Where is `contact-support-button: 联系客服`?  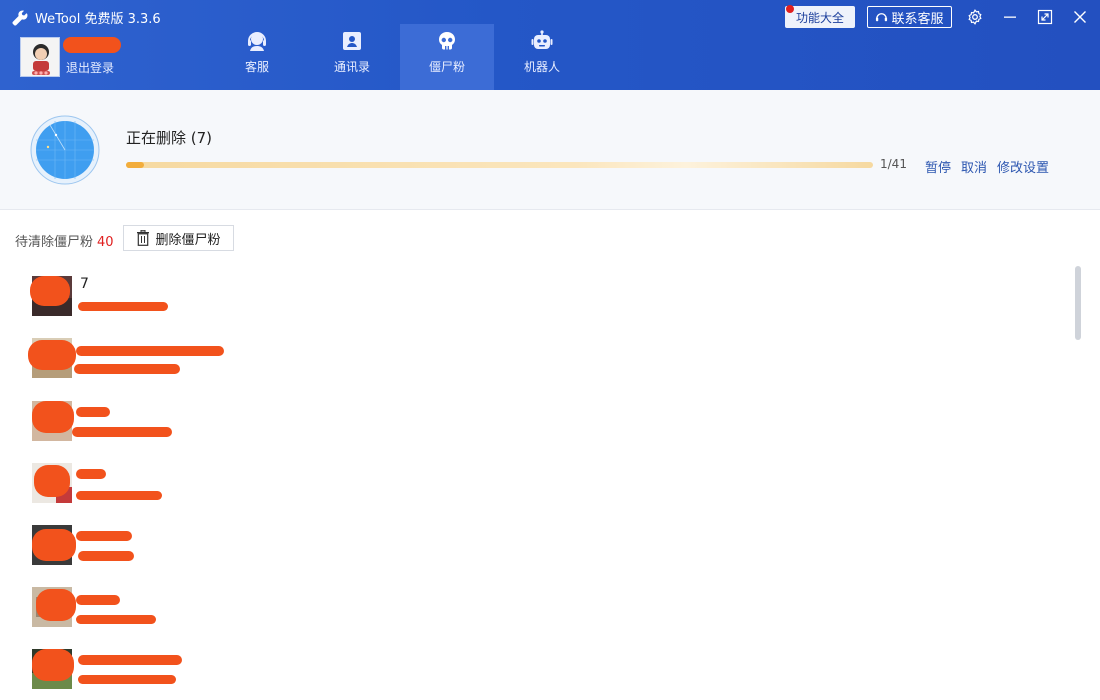 contact-support-button: 联系客服 is located at coordinates (909, 17).